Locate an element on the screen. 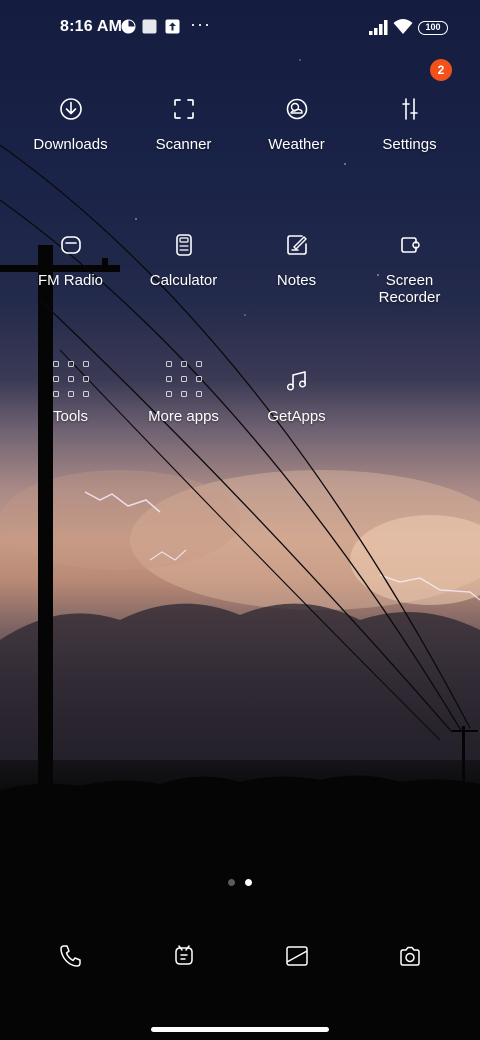 This screenshot has height=1040, width=480. folder-tools: Tools is located at coordinates (70, 407).